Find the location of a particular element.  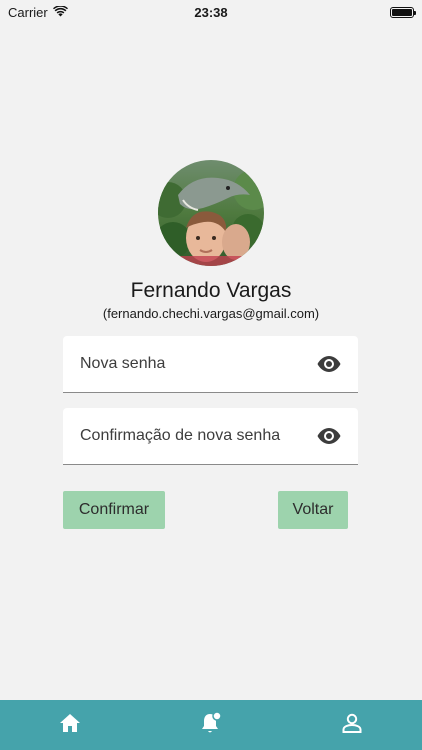

home-icon is located at coordinates (70, 725).